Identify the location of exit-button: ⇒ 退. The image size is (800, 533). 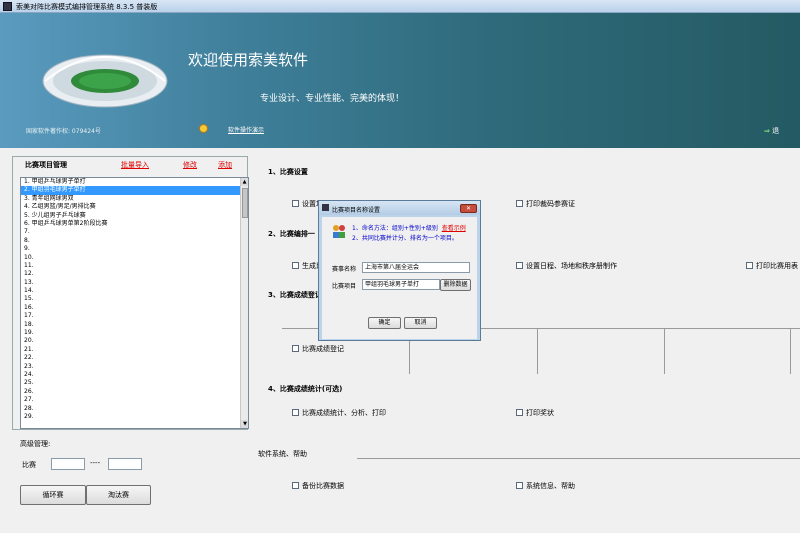
(771, 131).